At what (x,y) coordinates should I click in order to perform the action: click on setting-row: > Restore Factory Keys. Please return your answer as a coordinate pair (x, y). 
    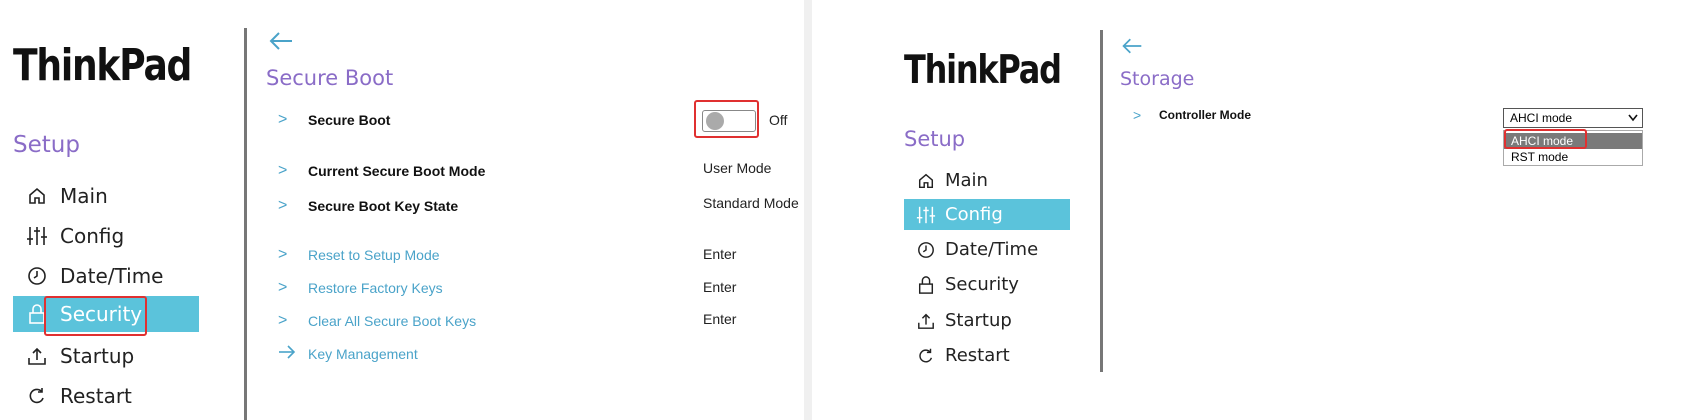
    Looking at the image, I should click on (360, 288).